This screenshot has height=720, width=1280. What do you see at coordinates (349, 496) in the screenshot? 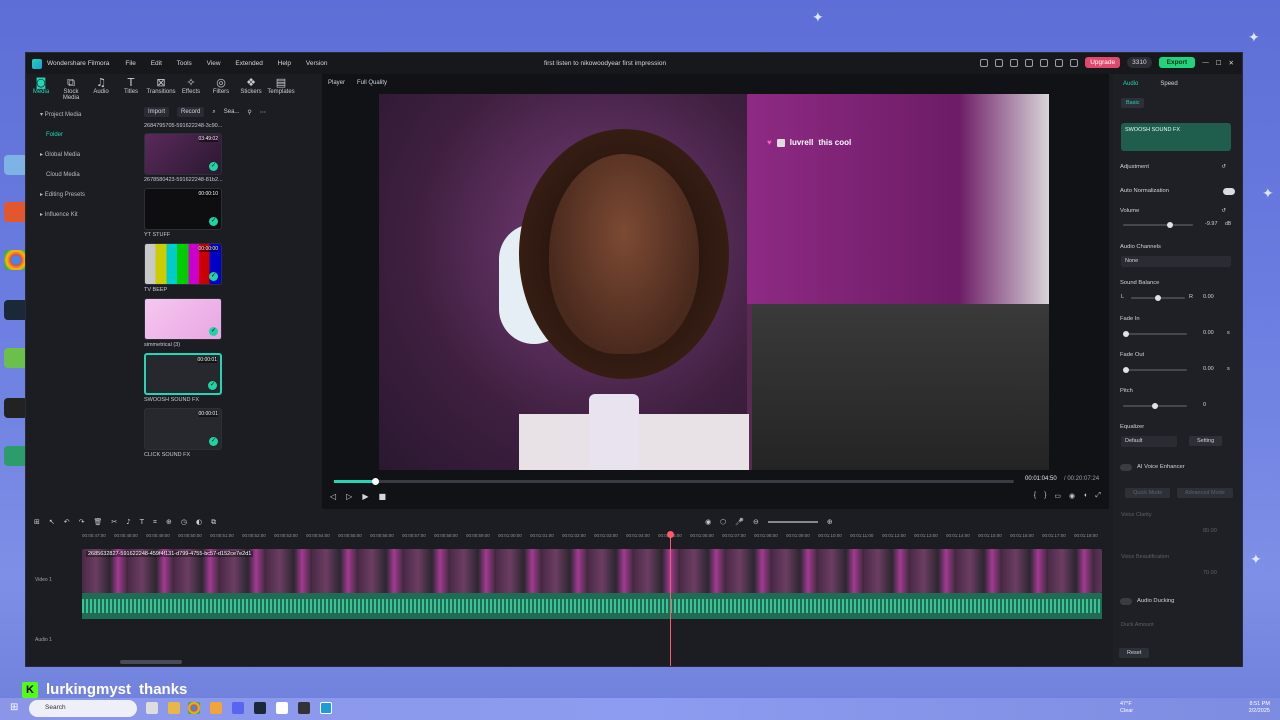
I see `play-icon: ▷` at bounding box center [349, 496].